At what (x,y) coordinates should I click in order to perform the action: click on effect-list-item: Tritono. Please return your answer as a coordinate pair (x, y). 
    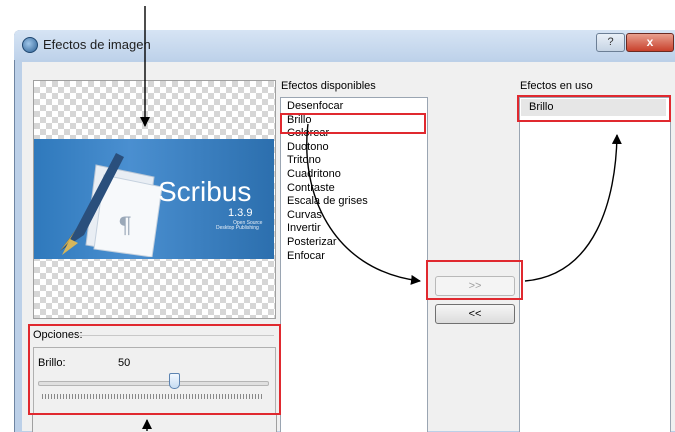
    Looking at the image, I should click on (304, 161).